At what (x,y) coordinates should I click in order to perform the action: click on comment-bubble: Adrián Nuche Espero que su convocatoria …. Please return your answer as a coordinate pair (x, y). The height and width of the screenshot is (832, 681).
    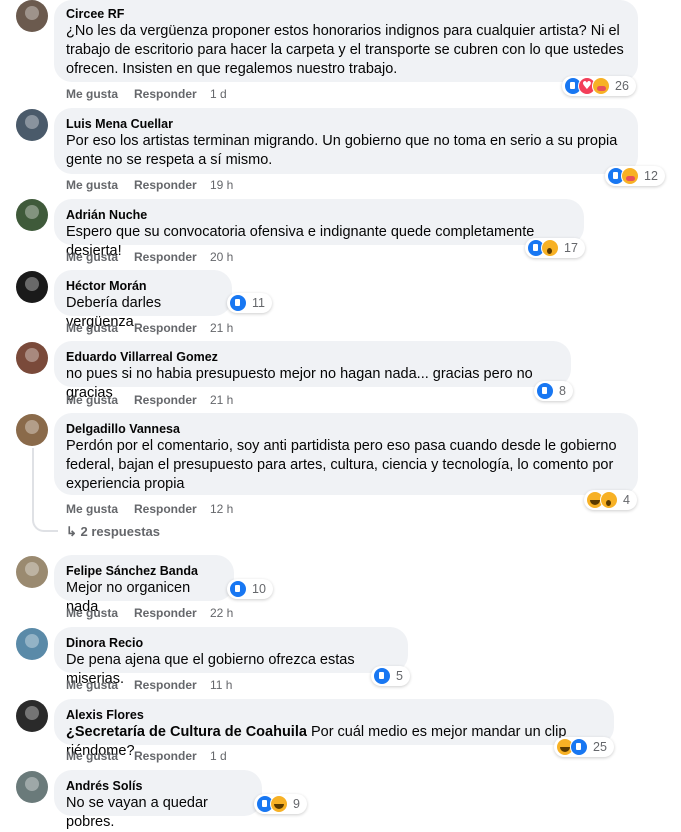
    Looking at the image, I should click on (319, 229).